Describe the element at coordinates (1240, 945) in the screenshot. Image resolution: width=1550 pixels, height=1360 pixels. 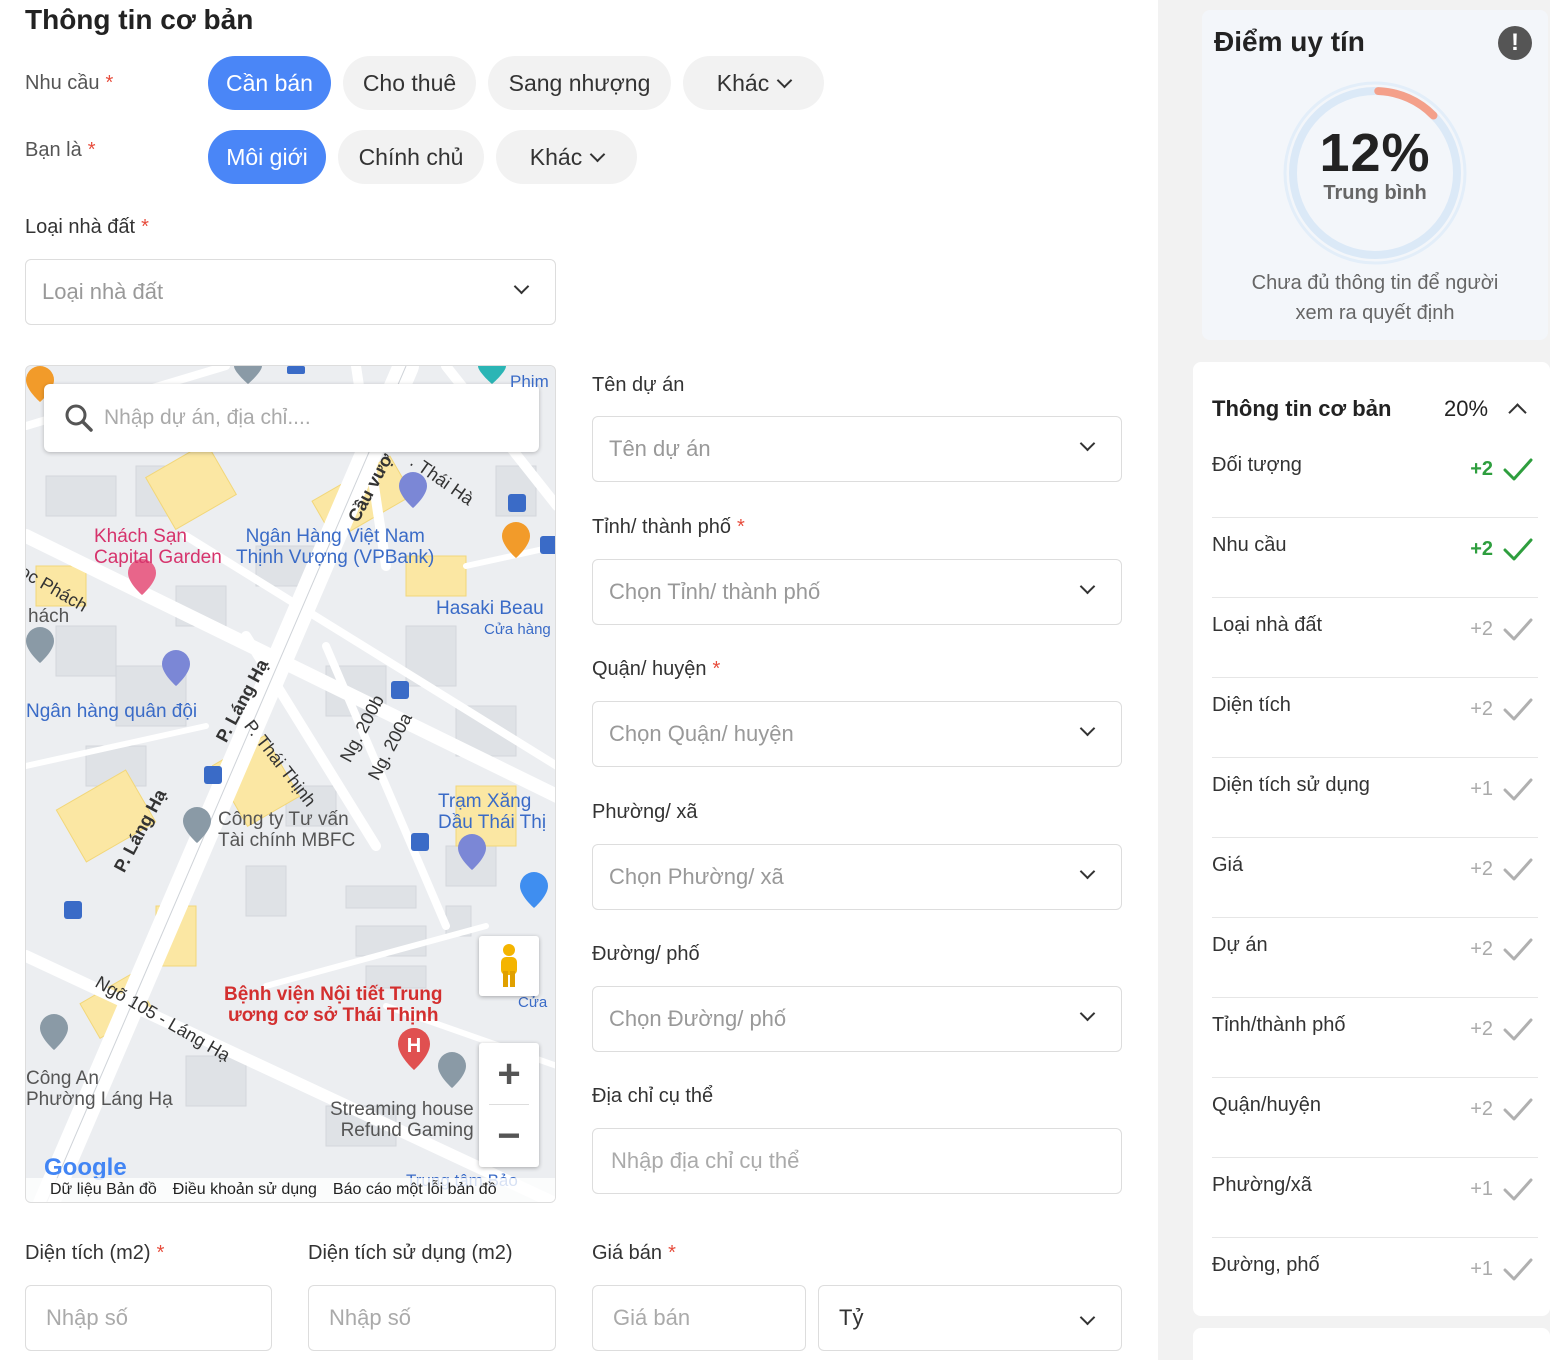
I see `checklist-item-name: Dự án` at that location.